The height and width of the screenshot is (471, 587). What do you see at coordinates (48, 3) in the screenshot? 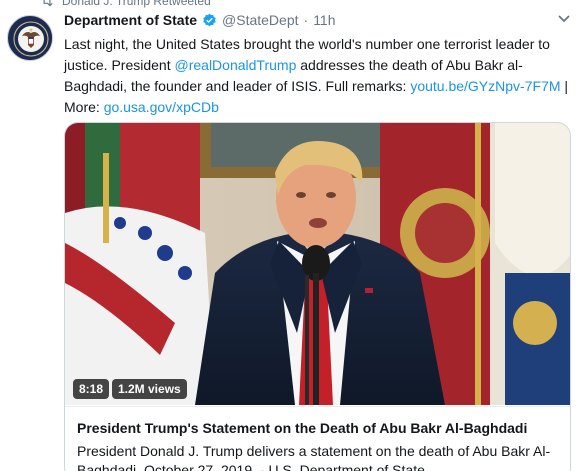
I see `retweet-icon` at bounding box center [48, 3].